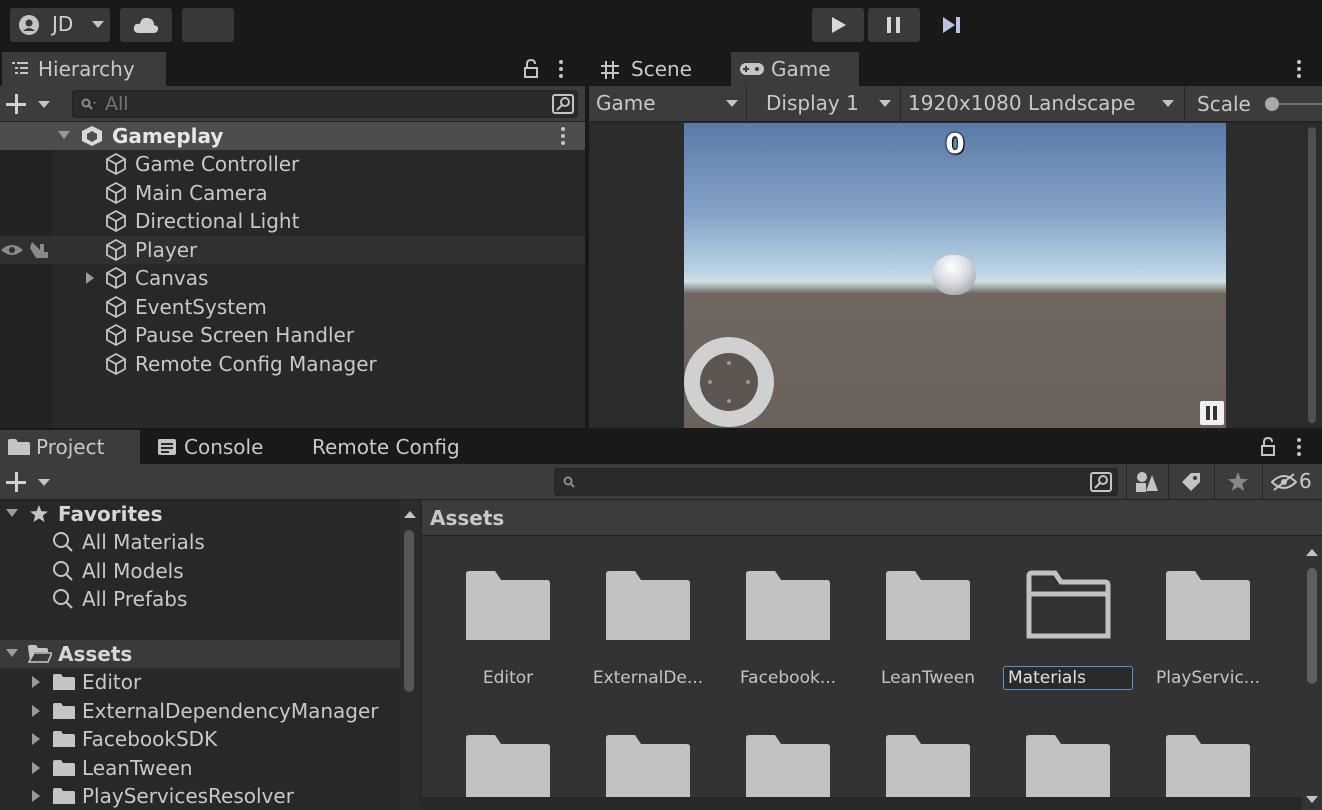  I want to click on joystick-knob, so click(729, 382).